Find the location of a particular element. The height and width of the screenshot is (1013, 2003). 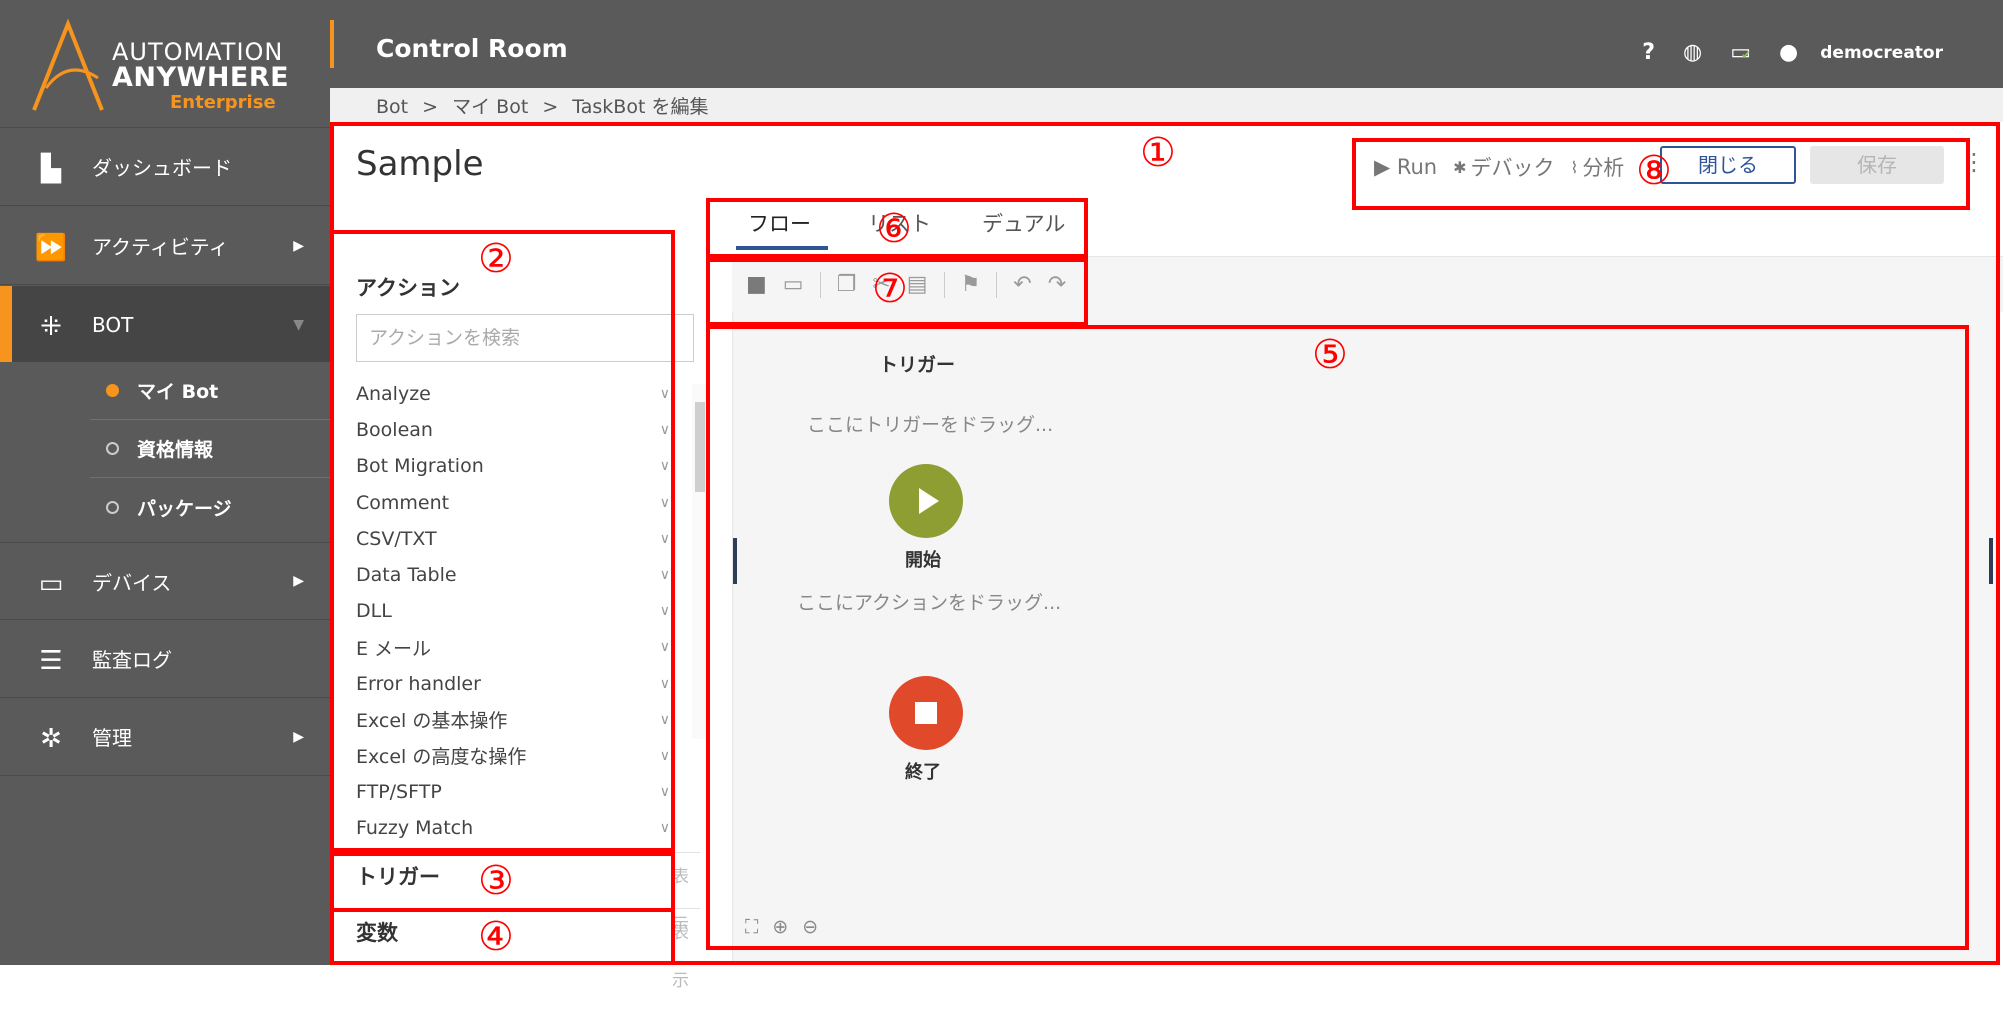

submenu-item-label: パッケージ is located at coordinates (184, 508).